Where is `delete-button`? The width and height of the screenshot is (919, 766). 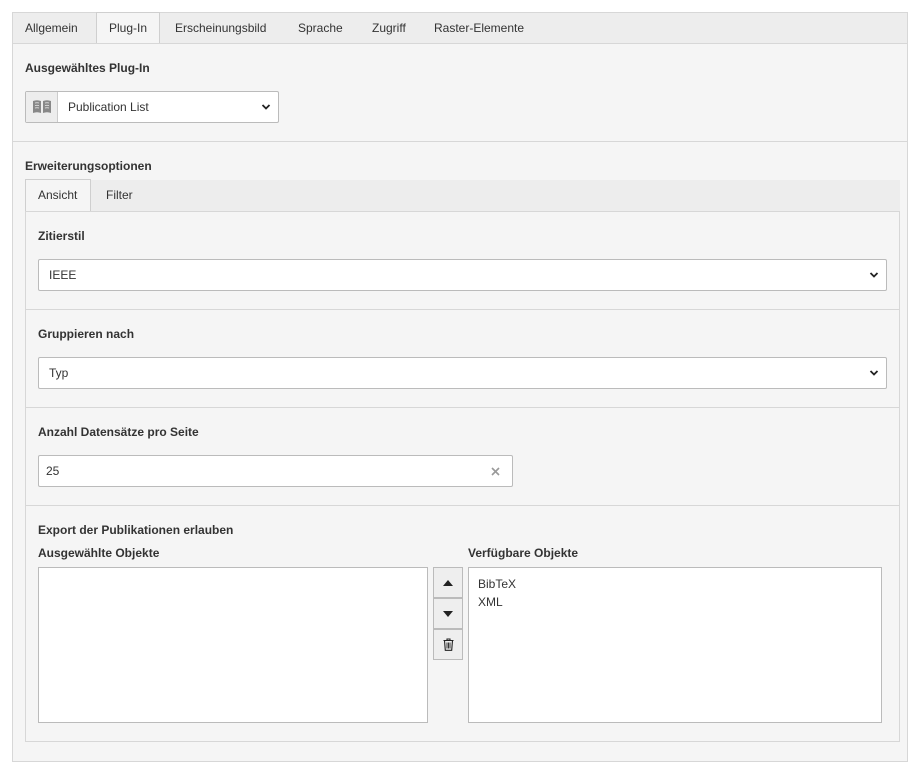 delete-button is located at coordinates (448, 644).